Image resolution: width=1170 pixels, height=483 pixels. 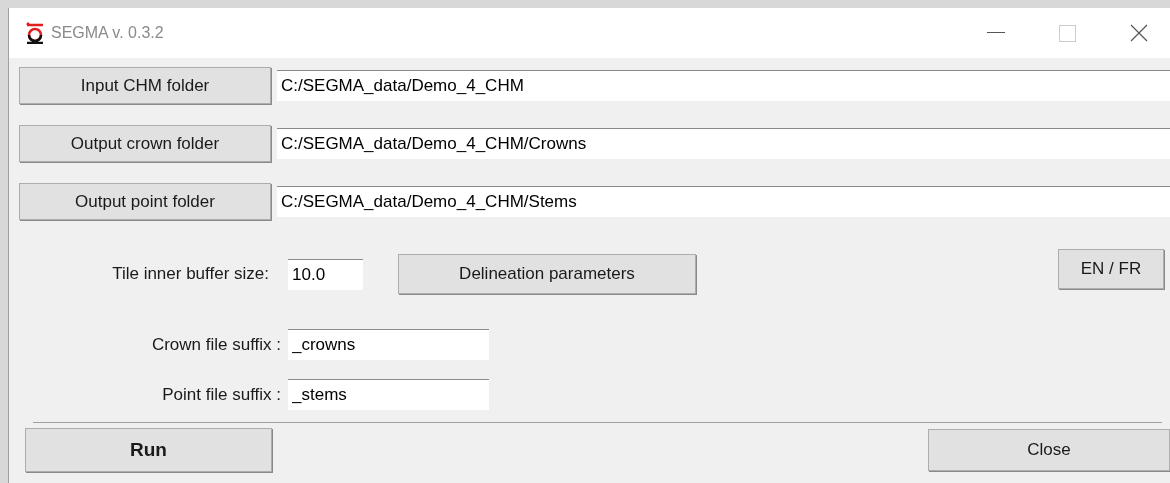 What do you see at coordinates (996, 33) in the screenshot?
I see `minimize-icon` at bounding box center [996, 33].